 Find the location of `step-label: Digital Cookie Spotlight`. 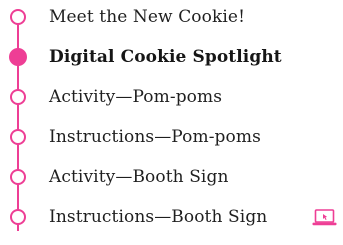

step-label: Digital Cookie Spotlight is located at coordinates (165, 57).